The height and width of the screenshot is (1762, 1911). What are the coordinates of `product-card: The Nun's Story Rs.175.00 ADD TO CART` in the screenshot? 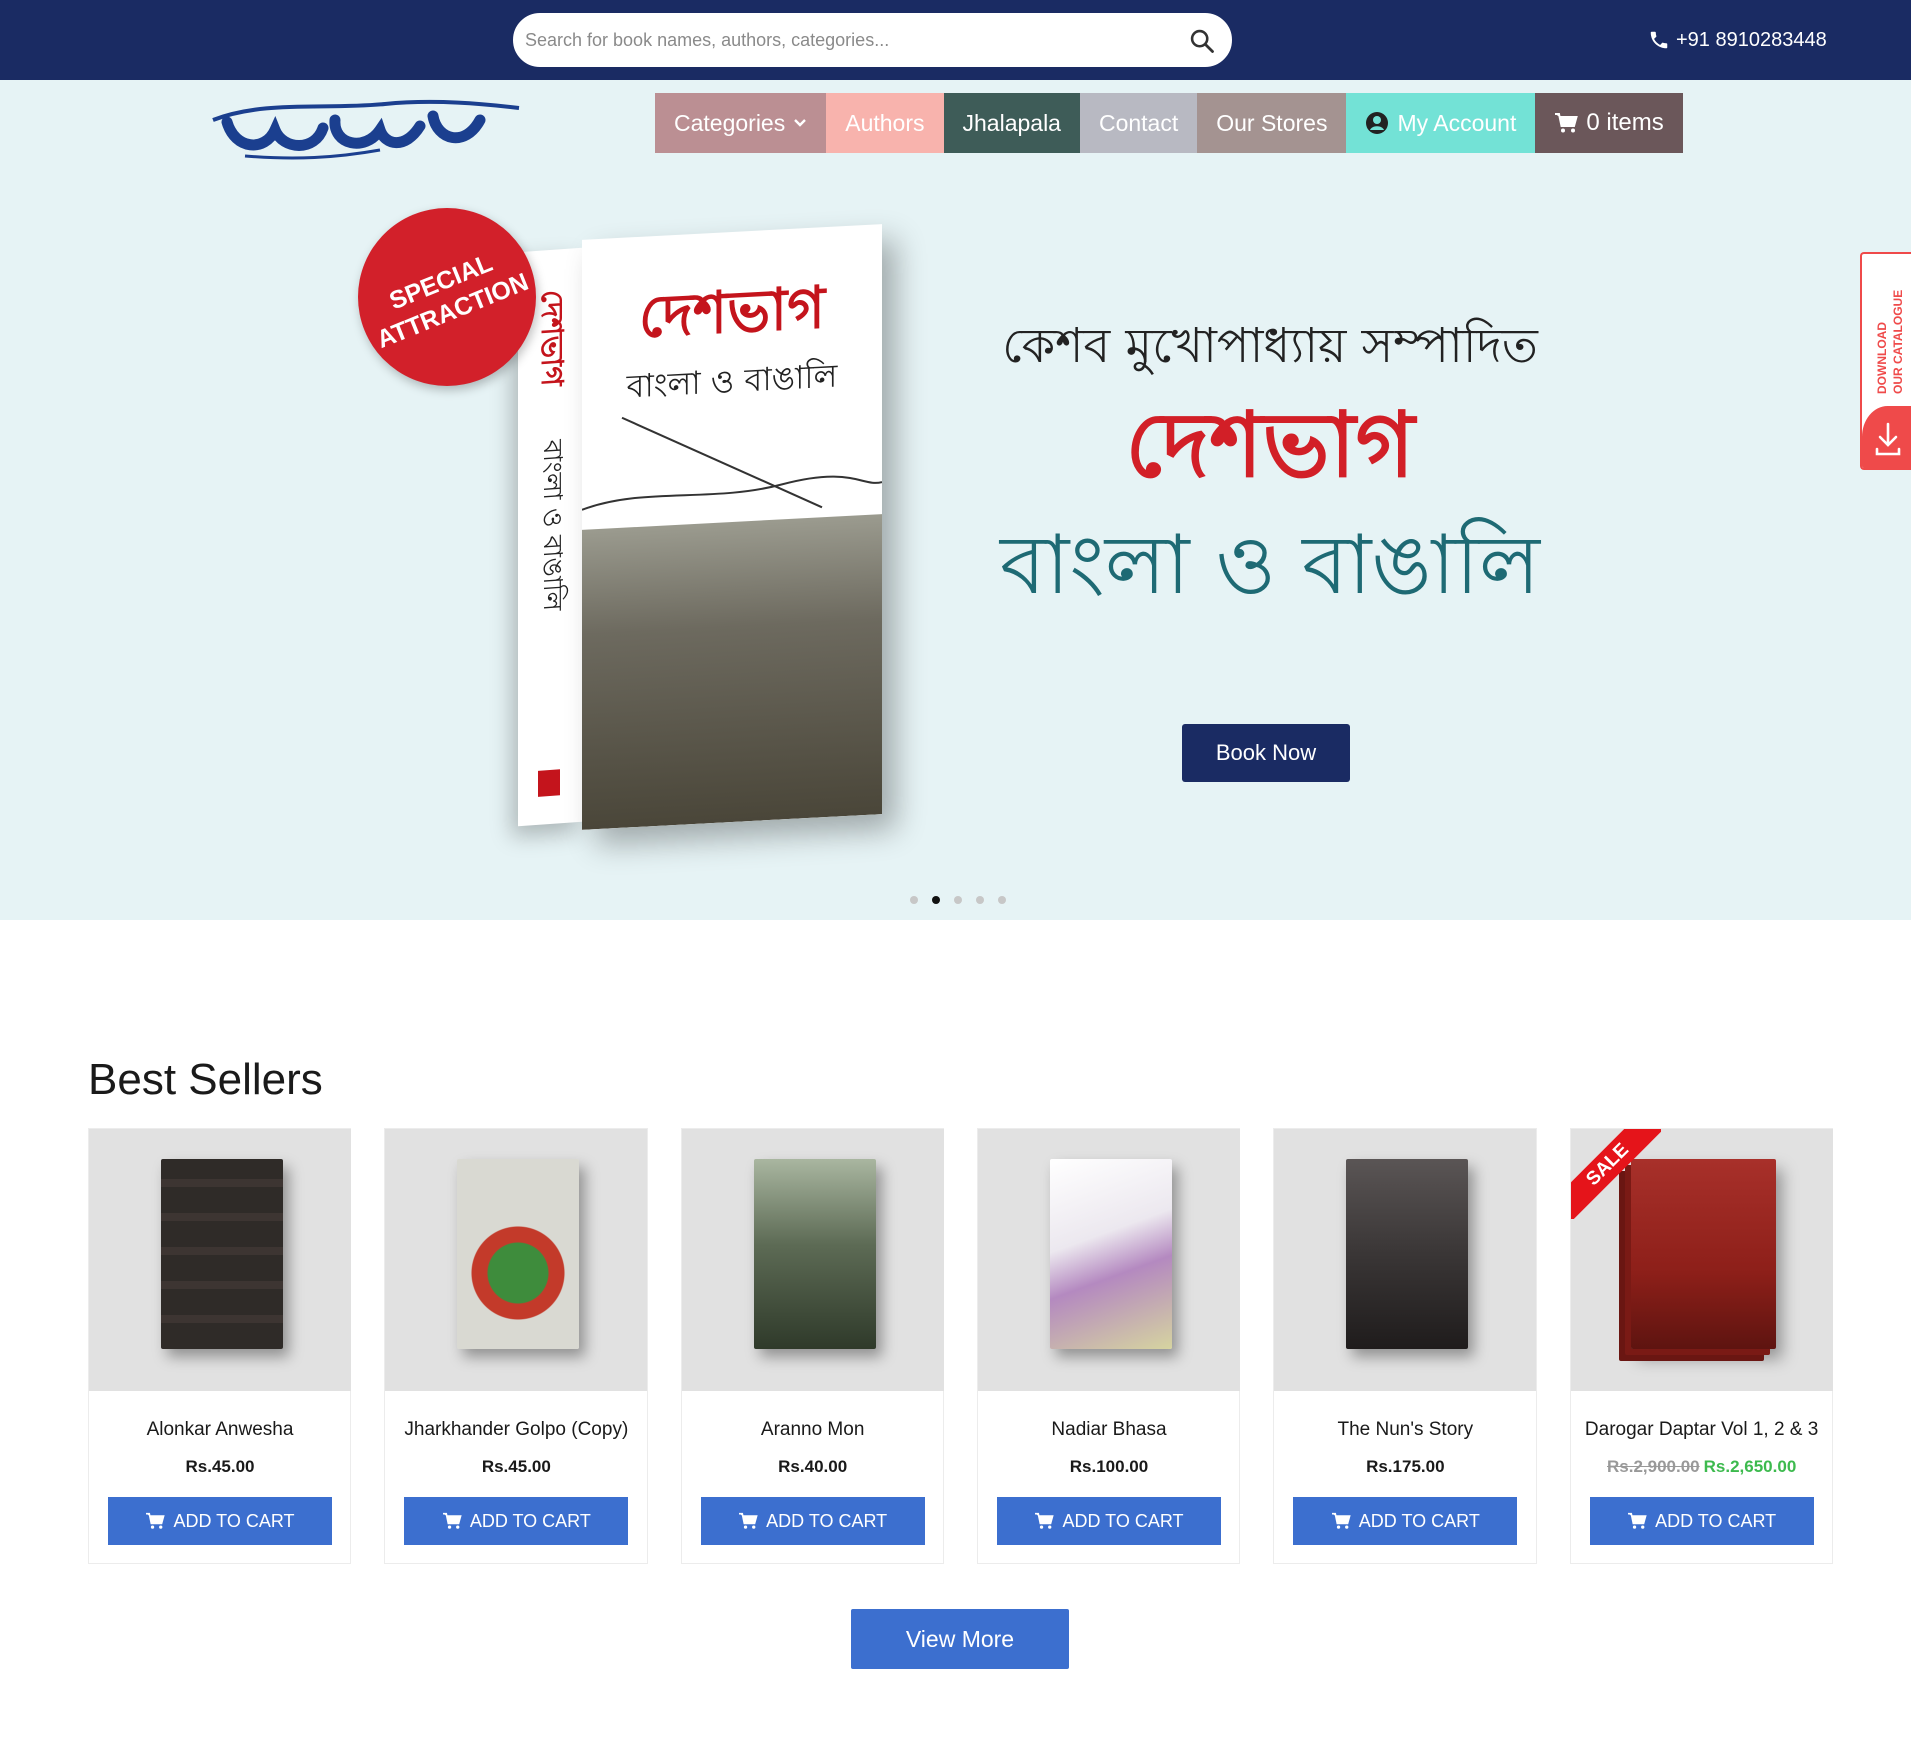 It's located at (1405, 1346).